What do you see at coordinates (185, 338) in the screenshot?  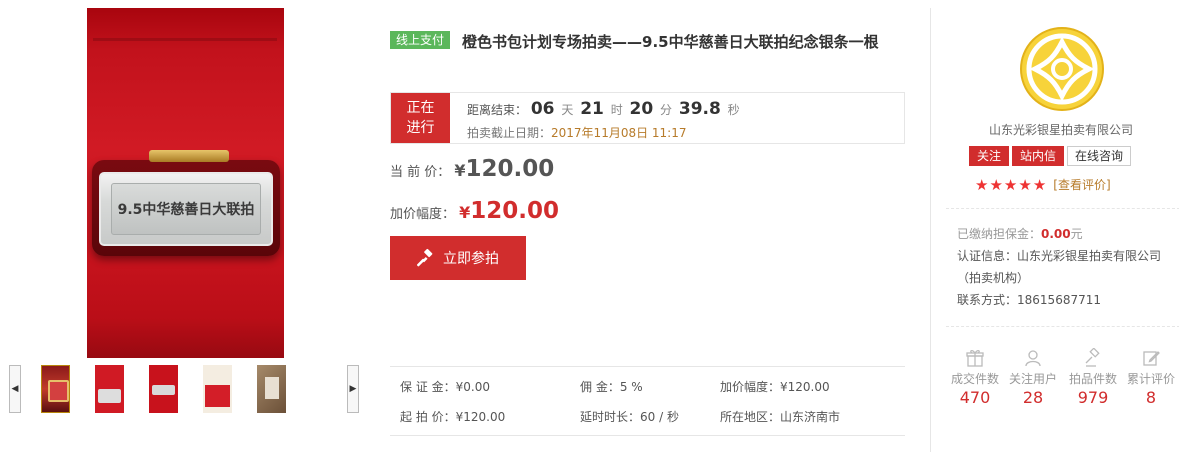 I see `image-shade` at bounding box center [185, 338].